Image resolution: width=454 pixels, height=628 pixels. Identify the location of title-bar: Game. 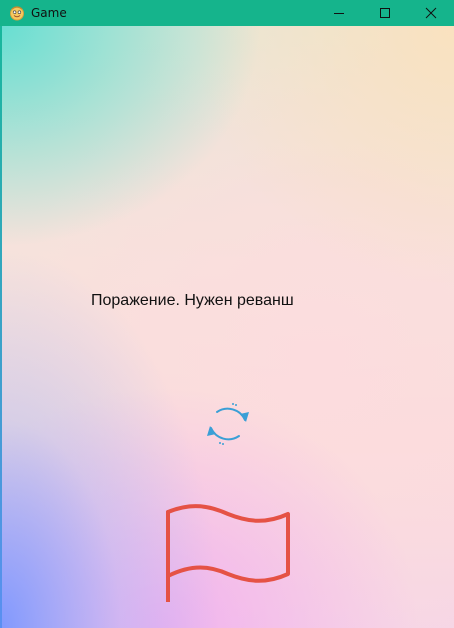
(227, 13).